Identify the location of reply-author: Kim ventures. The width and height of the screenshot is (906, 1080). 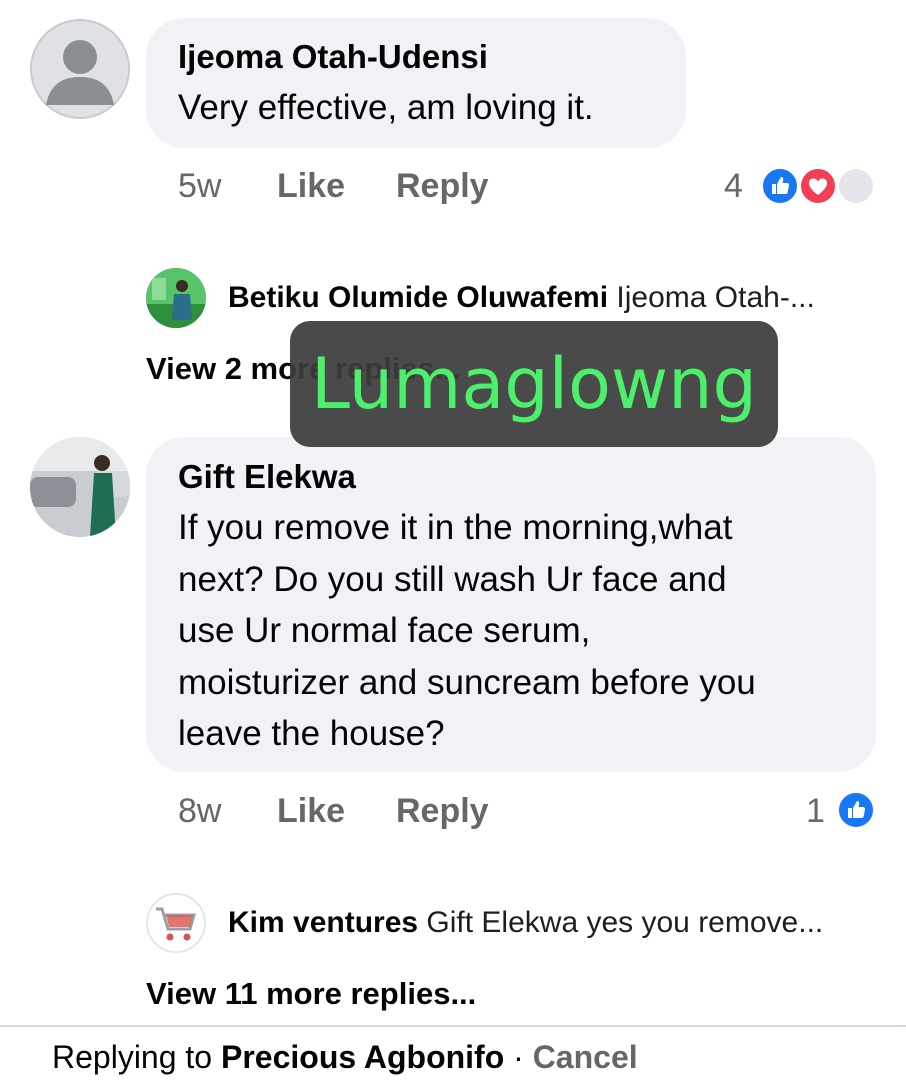
(323, 922).